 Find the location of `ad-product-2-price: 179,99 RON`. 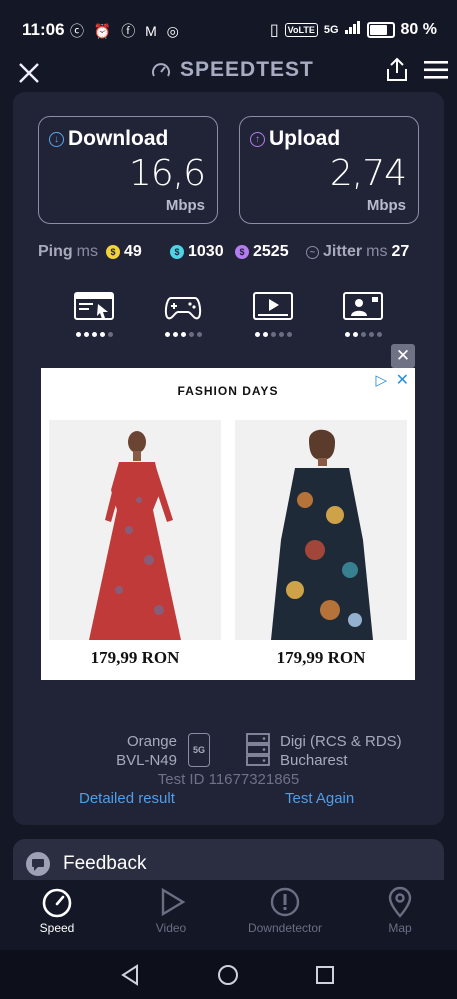

ad-product-2-price: 179,99 RON is located at coordinates (321, 658).